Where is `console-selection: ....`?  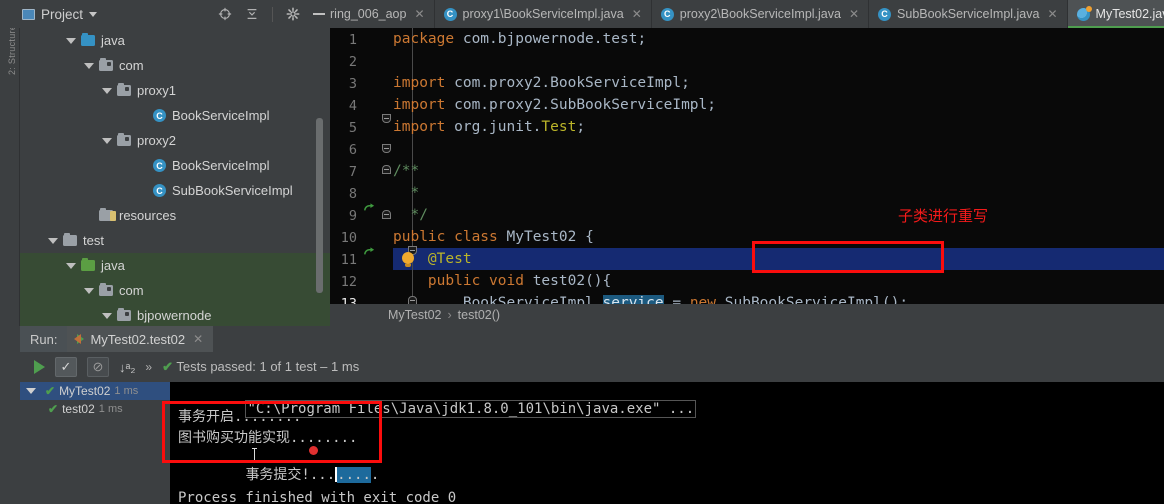 console-selection: .... is located at coordinates (354, 475).